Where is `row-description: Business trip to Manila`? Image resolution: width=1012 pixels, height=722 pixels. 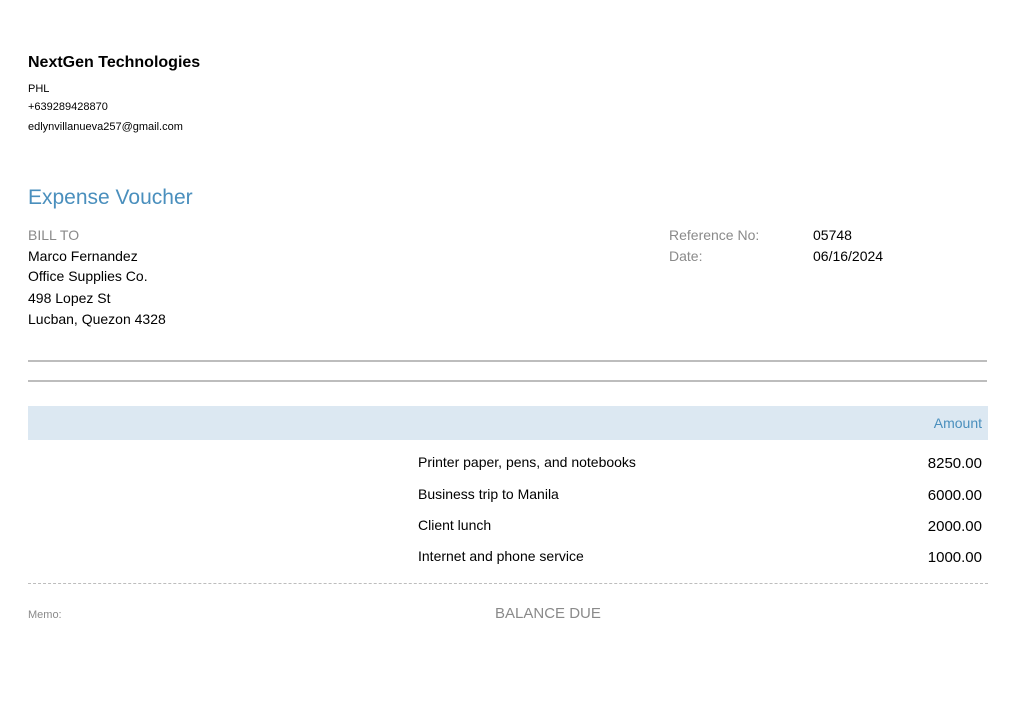
row-description: Business trip to Manila is located at coordinates (488, 494).